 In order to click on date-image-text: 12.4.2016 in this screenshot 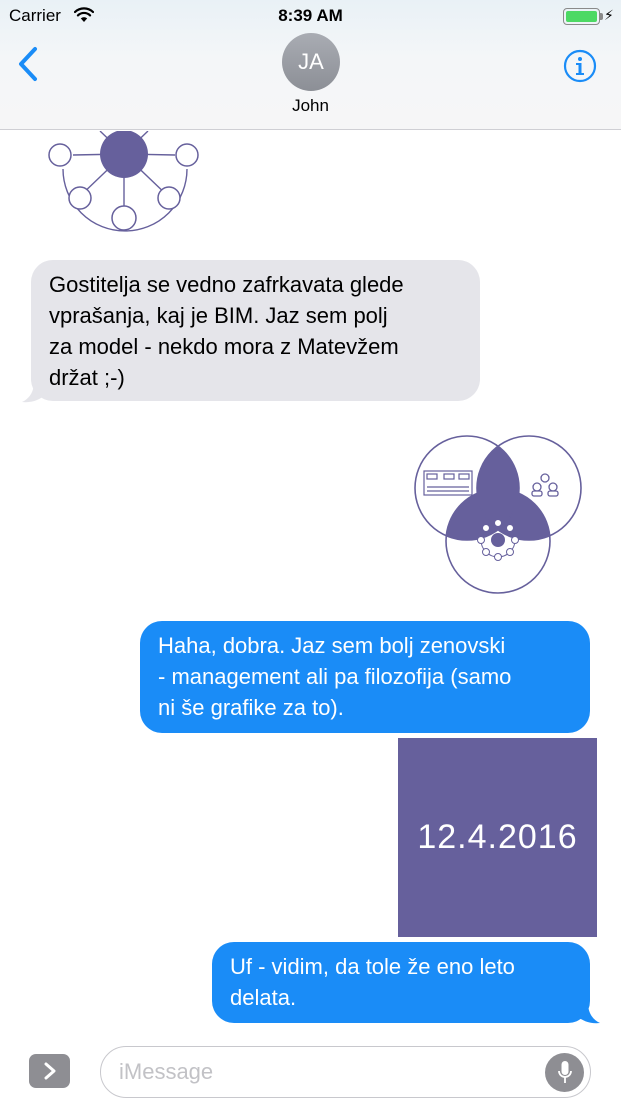, I will do `click(497, 837)`.